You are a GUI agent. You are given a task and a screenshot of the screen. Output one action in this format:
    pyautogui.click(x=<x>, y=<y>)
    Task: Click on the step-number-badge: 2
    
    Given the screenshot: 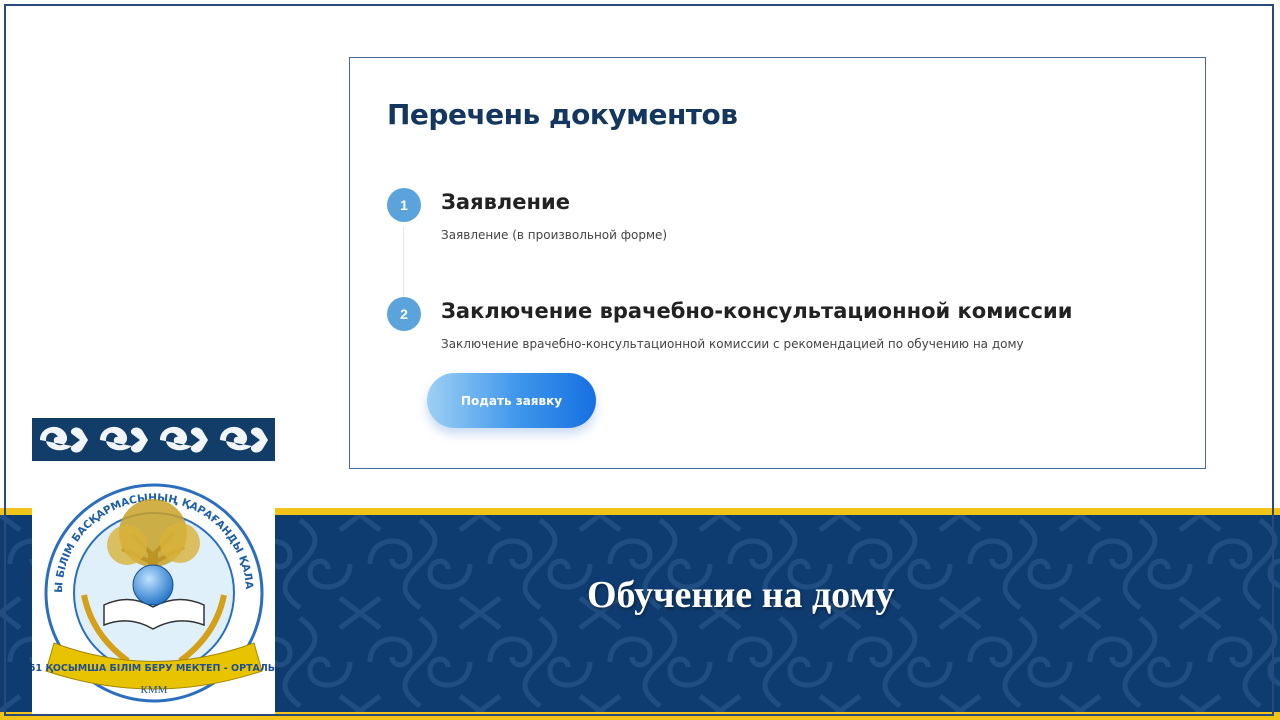 What is the action you would take?
    pyautogui.click(x=404, y=314)
    